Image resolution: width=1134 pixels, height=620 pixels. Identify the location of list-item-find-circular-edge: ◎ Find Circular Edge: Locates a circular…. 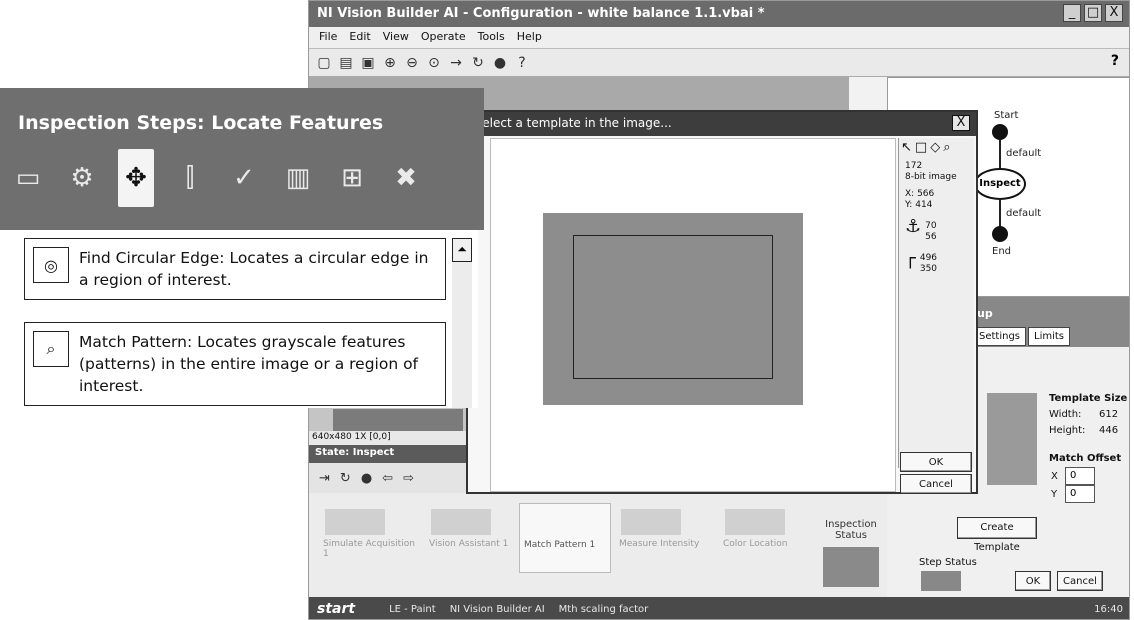
(235, 269).